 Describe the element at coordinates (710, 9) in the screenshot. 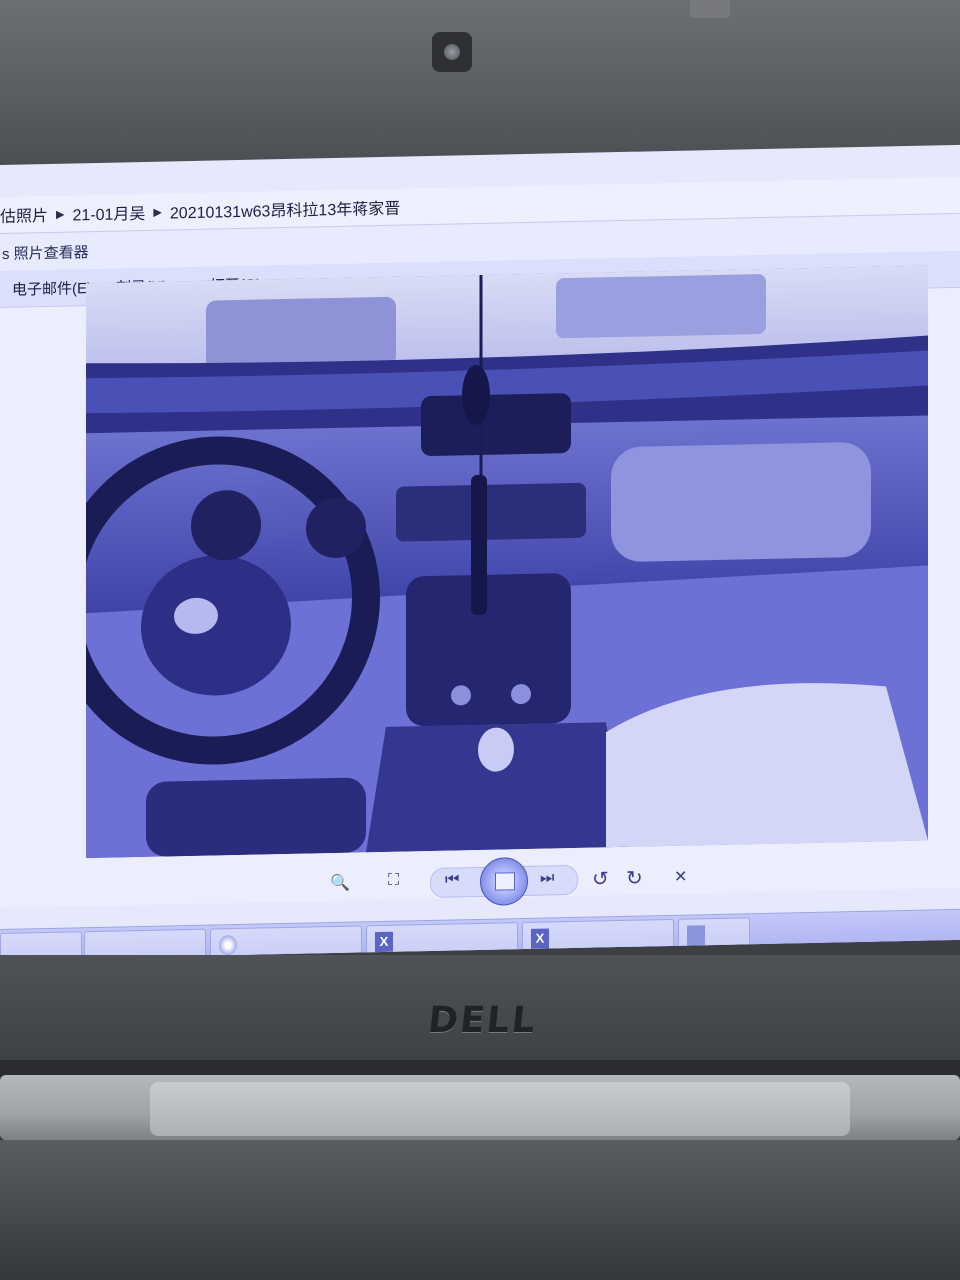

I see `lid-latch` at that location.